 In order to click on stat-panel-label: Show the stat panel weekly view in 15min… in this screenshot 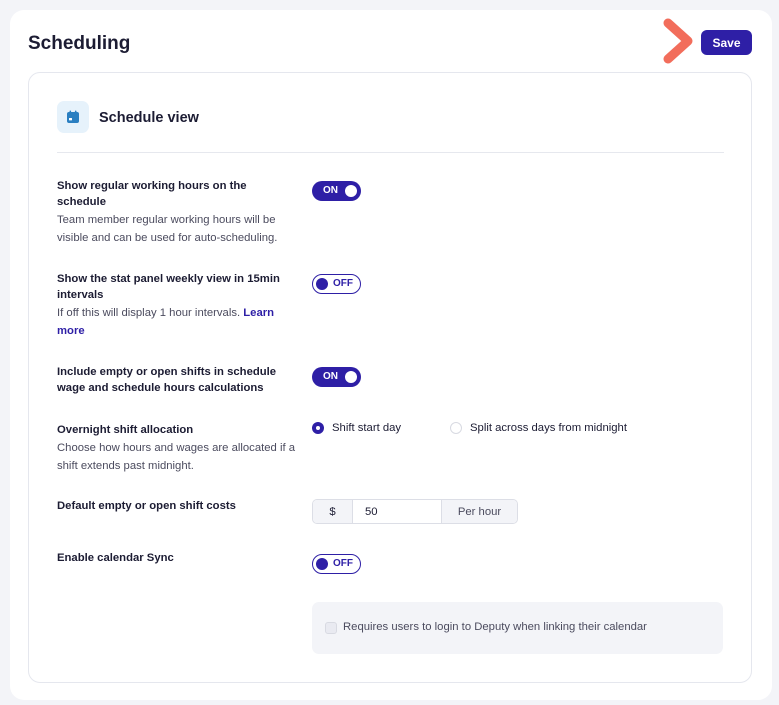, I will do `click(168, 287)`.